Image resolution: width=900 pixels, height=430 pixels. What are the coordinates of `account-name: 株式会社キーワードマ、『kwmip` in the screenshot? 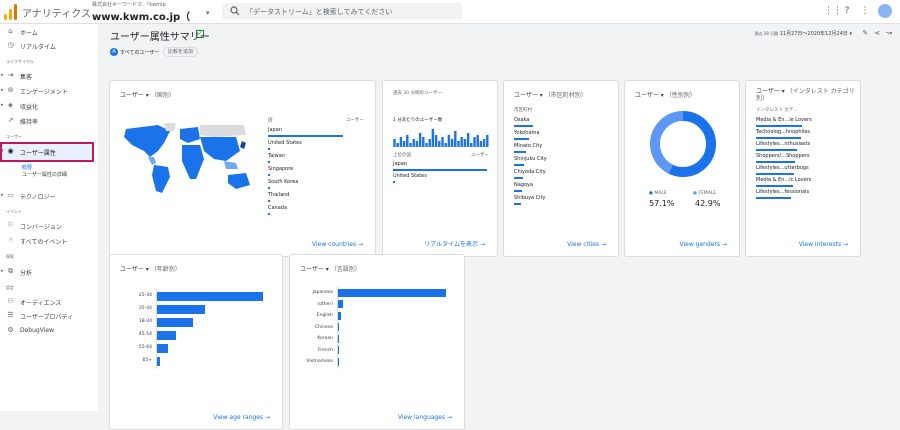 It's located at (152, 4).